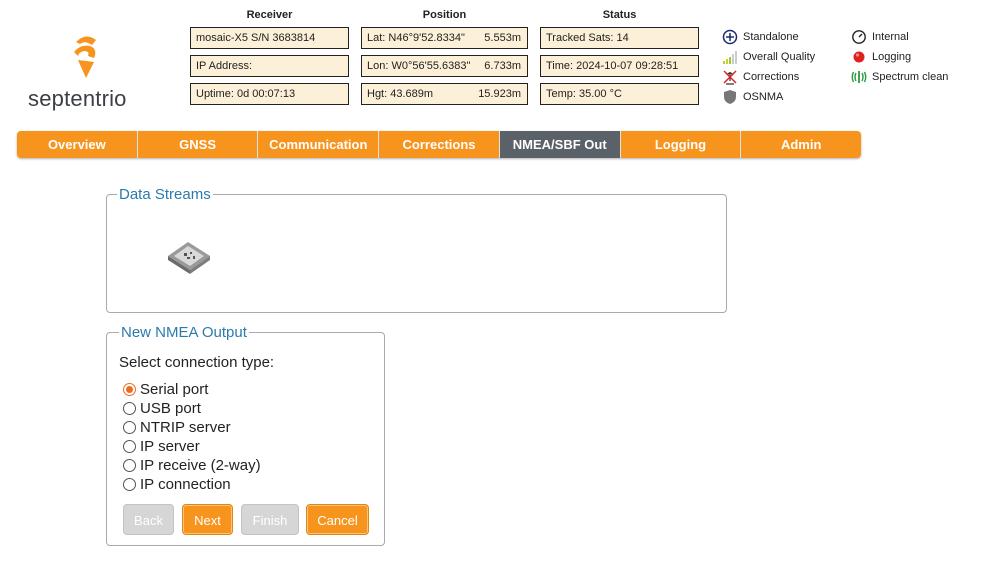 This screenshot has height=572, width=989. Describe the element at coordinates (890, 37) in the screenshot. I see `internal-label: Internal` at that location.